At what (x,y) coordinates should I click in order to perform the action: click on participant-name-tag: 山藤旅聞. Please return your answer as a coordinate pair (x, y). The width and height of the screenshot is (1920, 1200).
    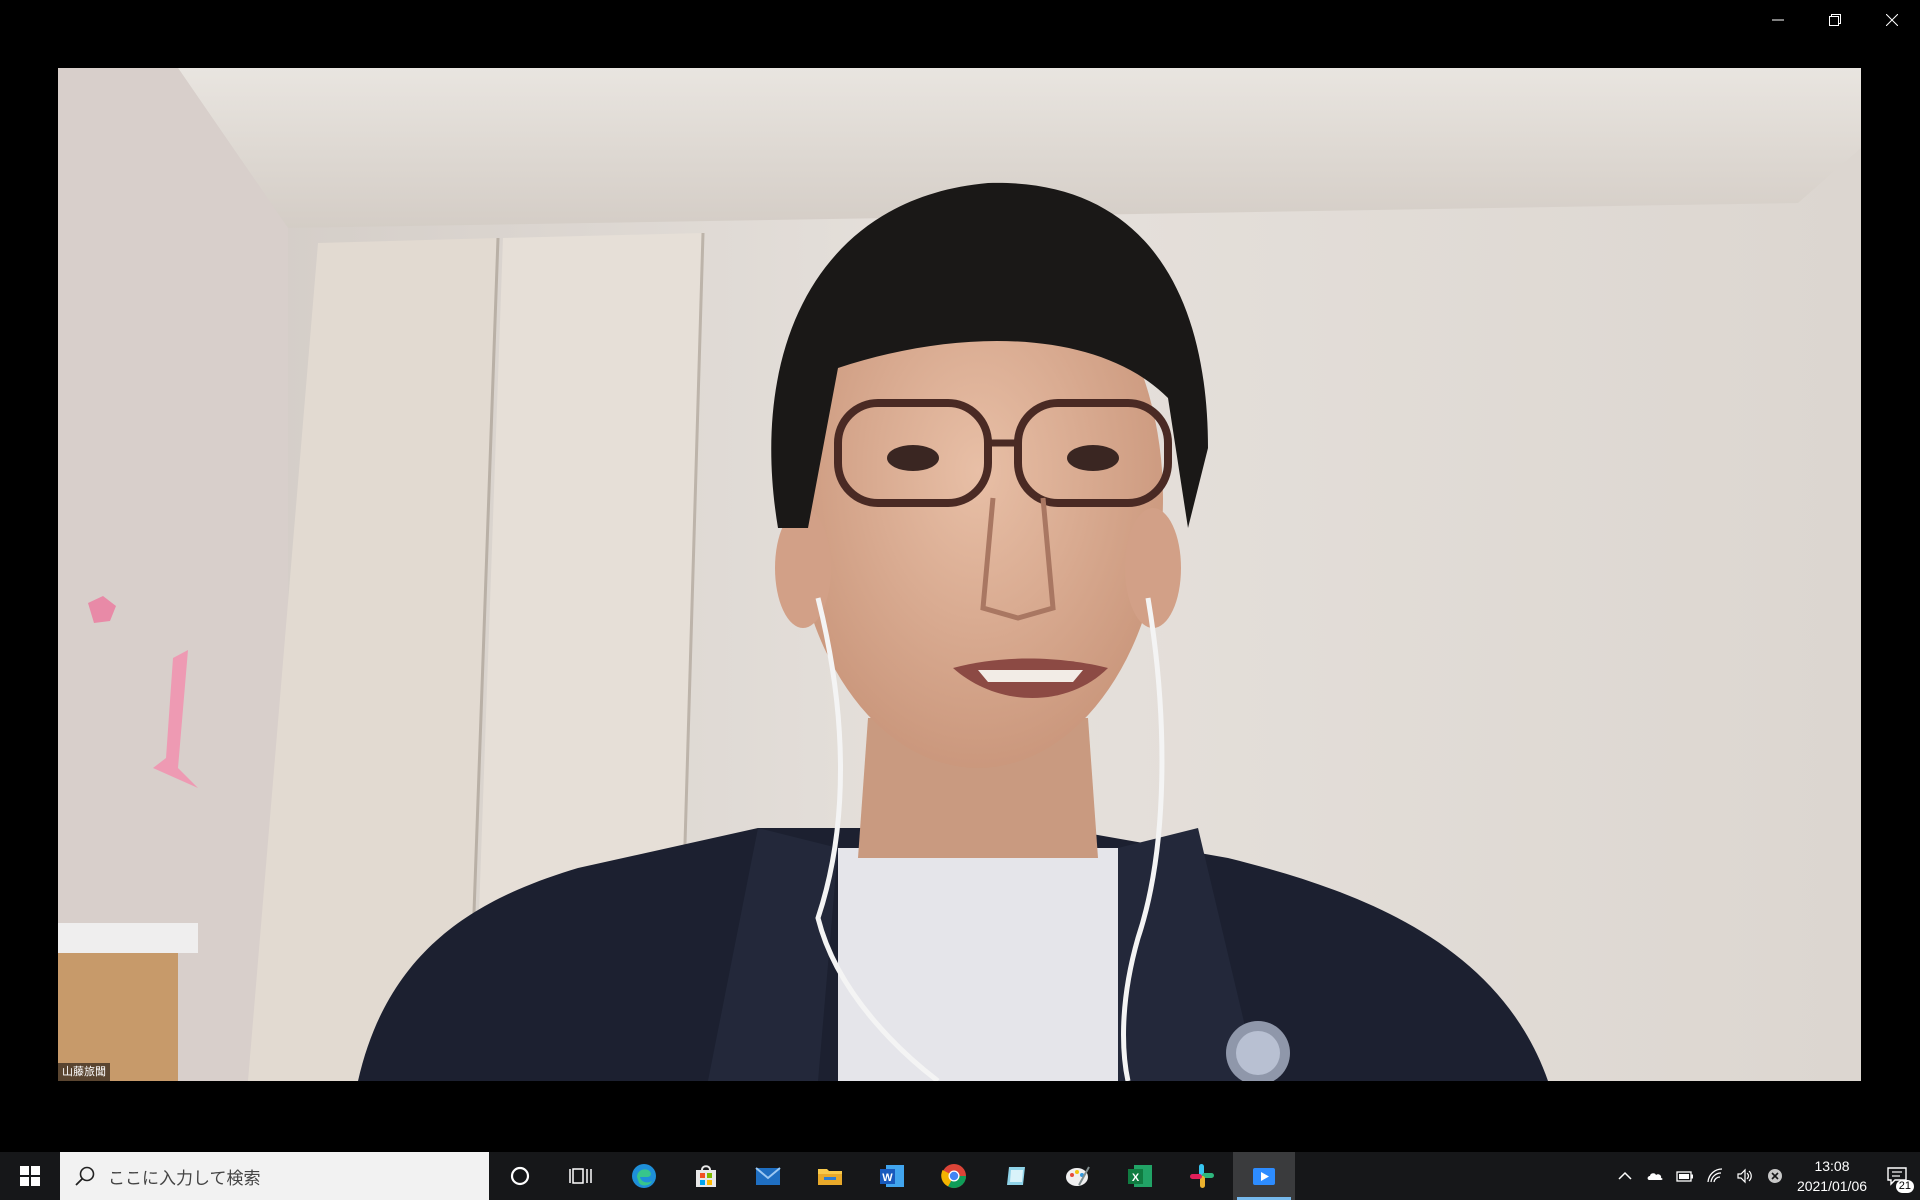
    Looking at the image, I should click on (84, 1072).